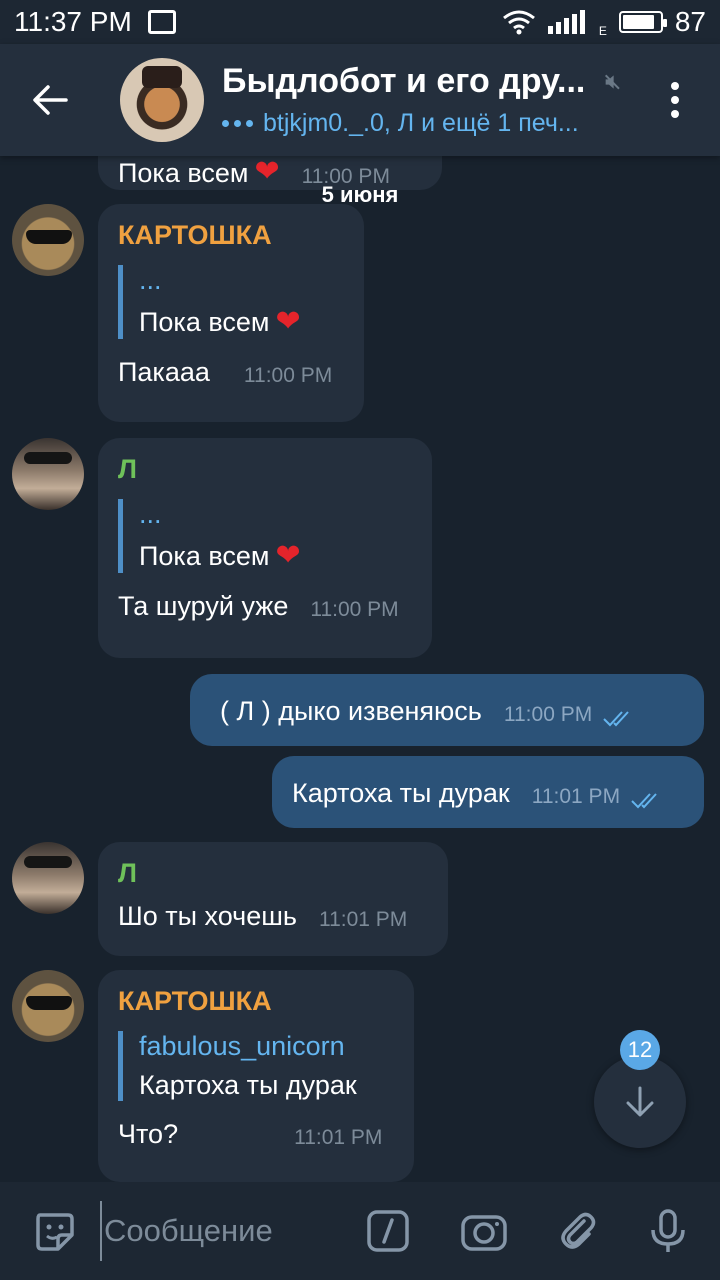  I want to click on status-bar: 11:37 PM E 87, so click(360, 22).